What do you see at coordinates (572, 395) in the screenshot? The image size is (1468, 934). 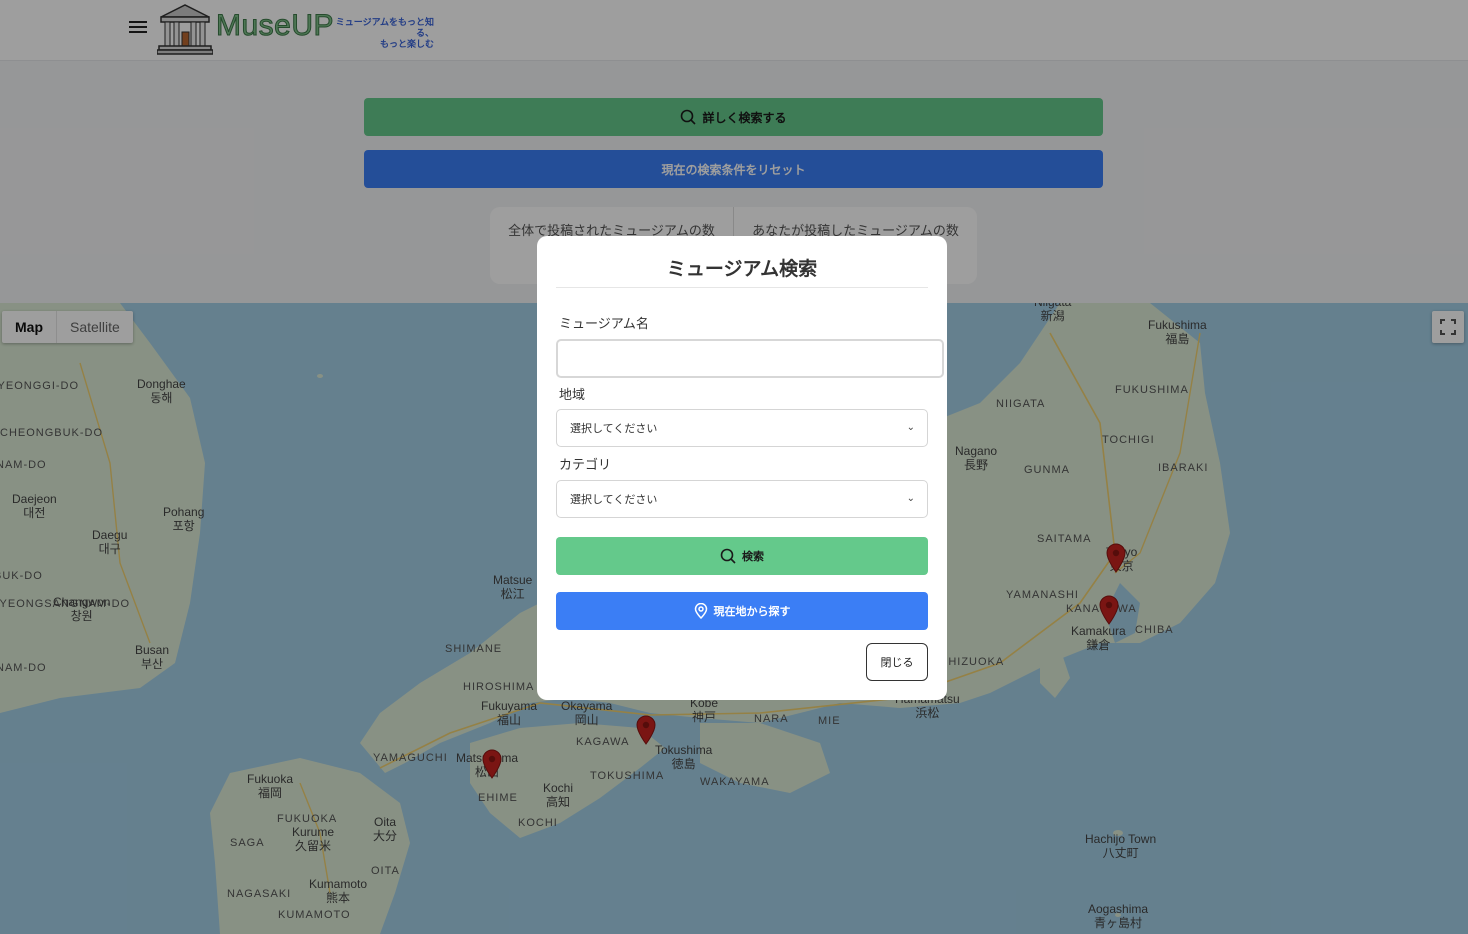 I see `region-label: 地域` at bounding box center [572, 395].